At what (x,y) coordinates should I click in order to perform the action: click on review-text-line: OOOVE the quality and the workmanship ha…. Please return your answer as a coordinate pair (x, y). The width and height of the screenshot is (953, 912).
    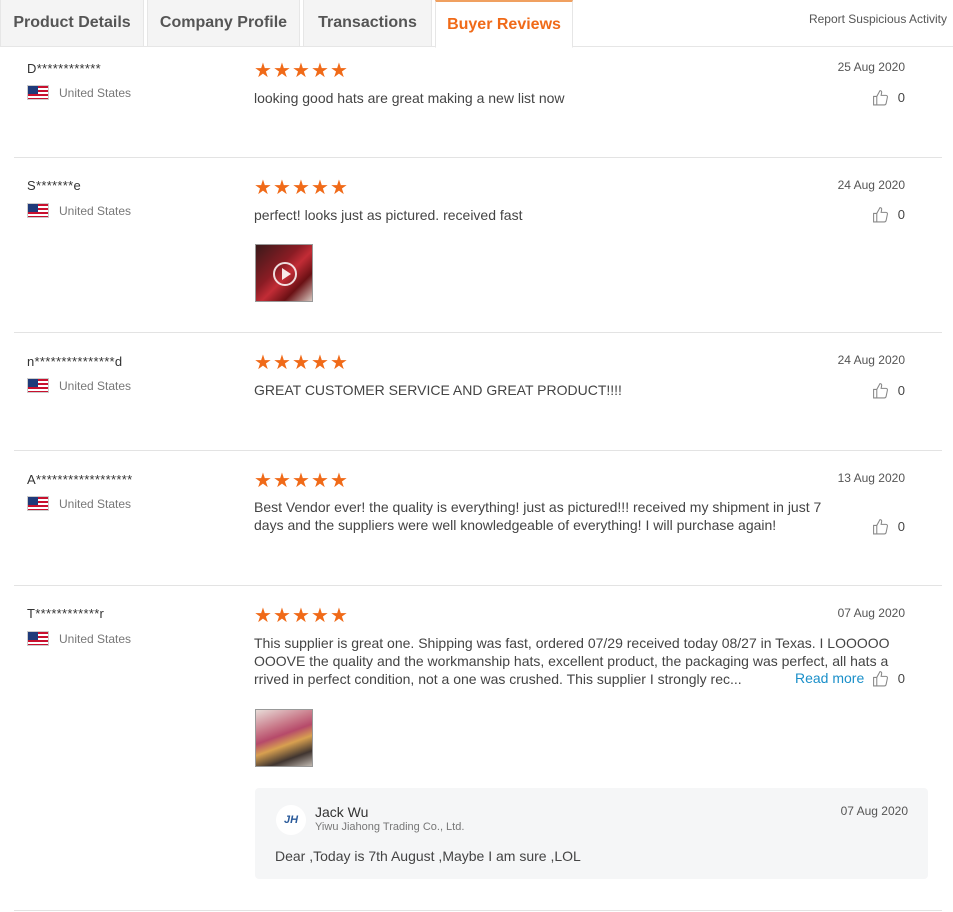
    Looking at the image, I should click on (571, 661).